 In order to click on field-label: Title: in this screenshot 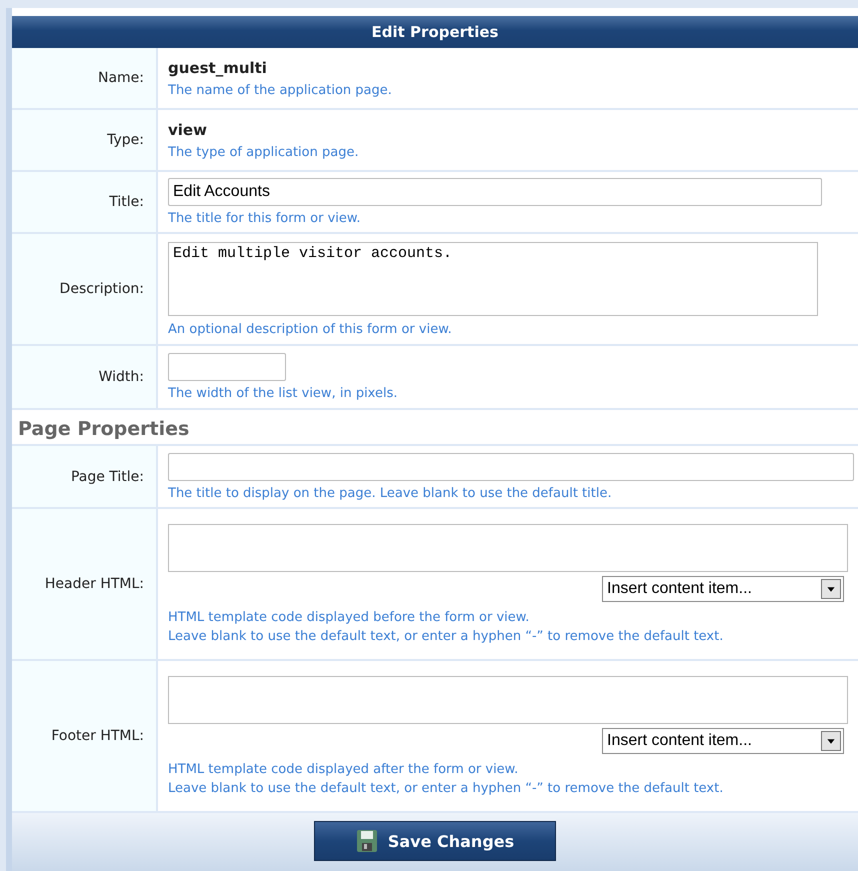, I will do `click(85, 202)`.